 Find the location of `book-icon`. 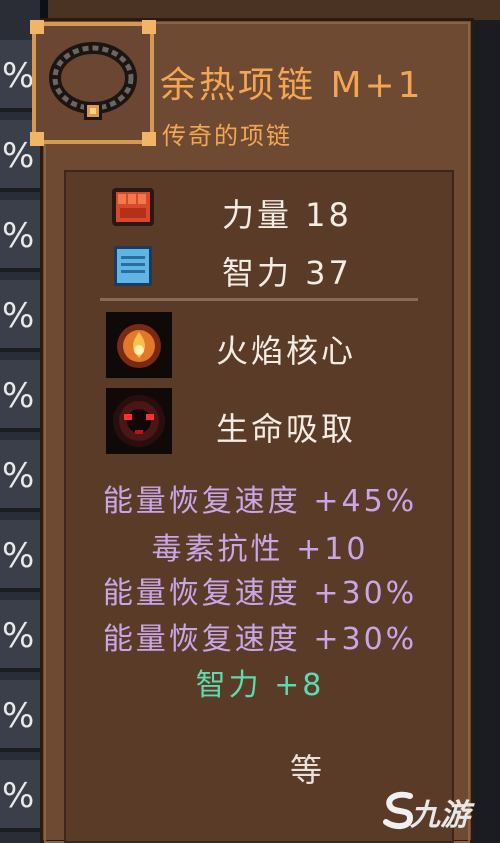

book-icon is located at coordinates (133, 266).